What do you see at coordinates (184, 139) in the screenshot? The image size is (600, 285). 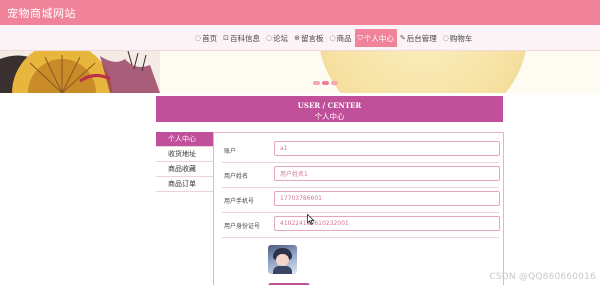 I see `side-menu-user-center: 个人中心` at bounding box center [184, 139].